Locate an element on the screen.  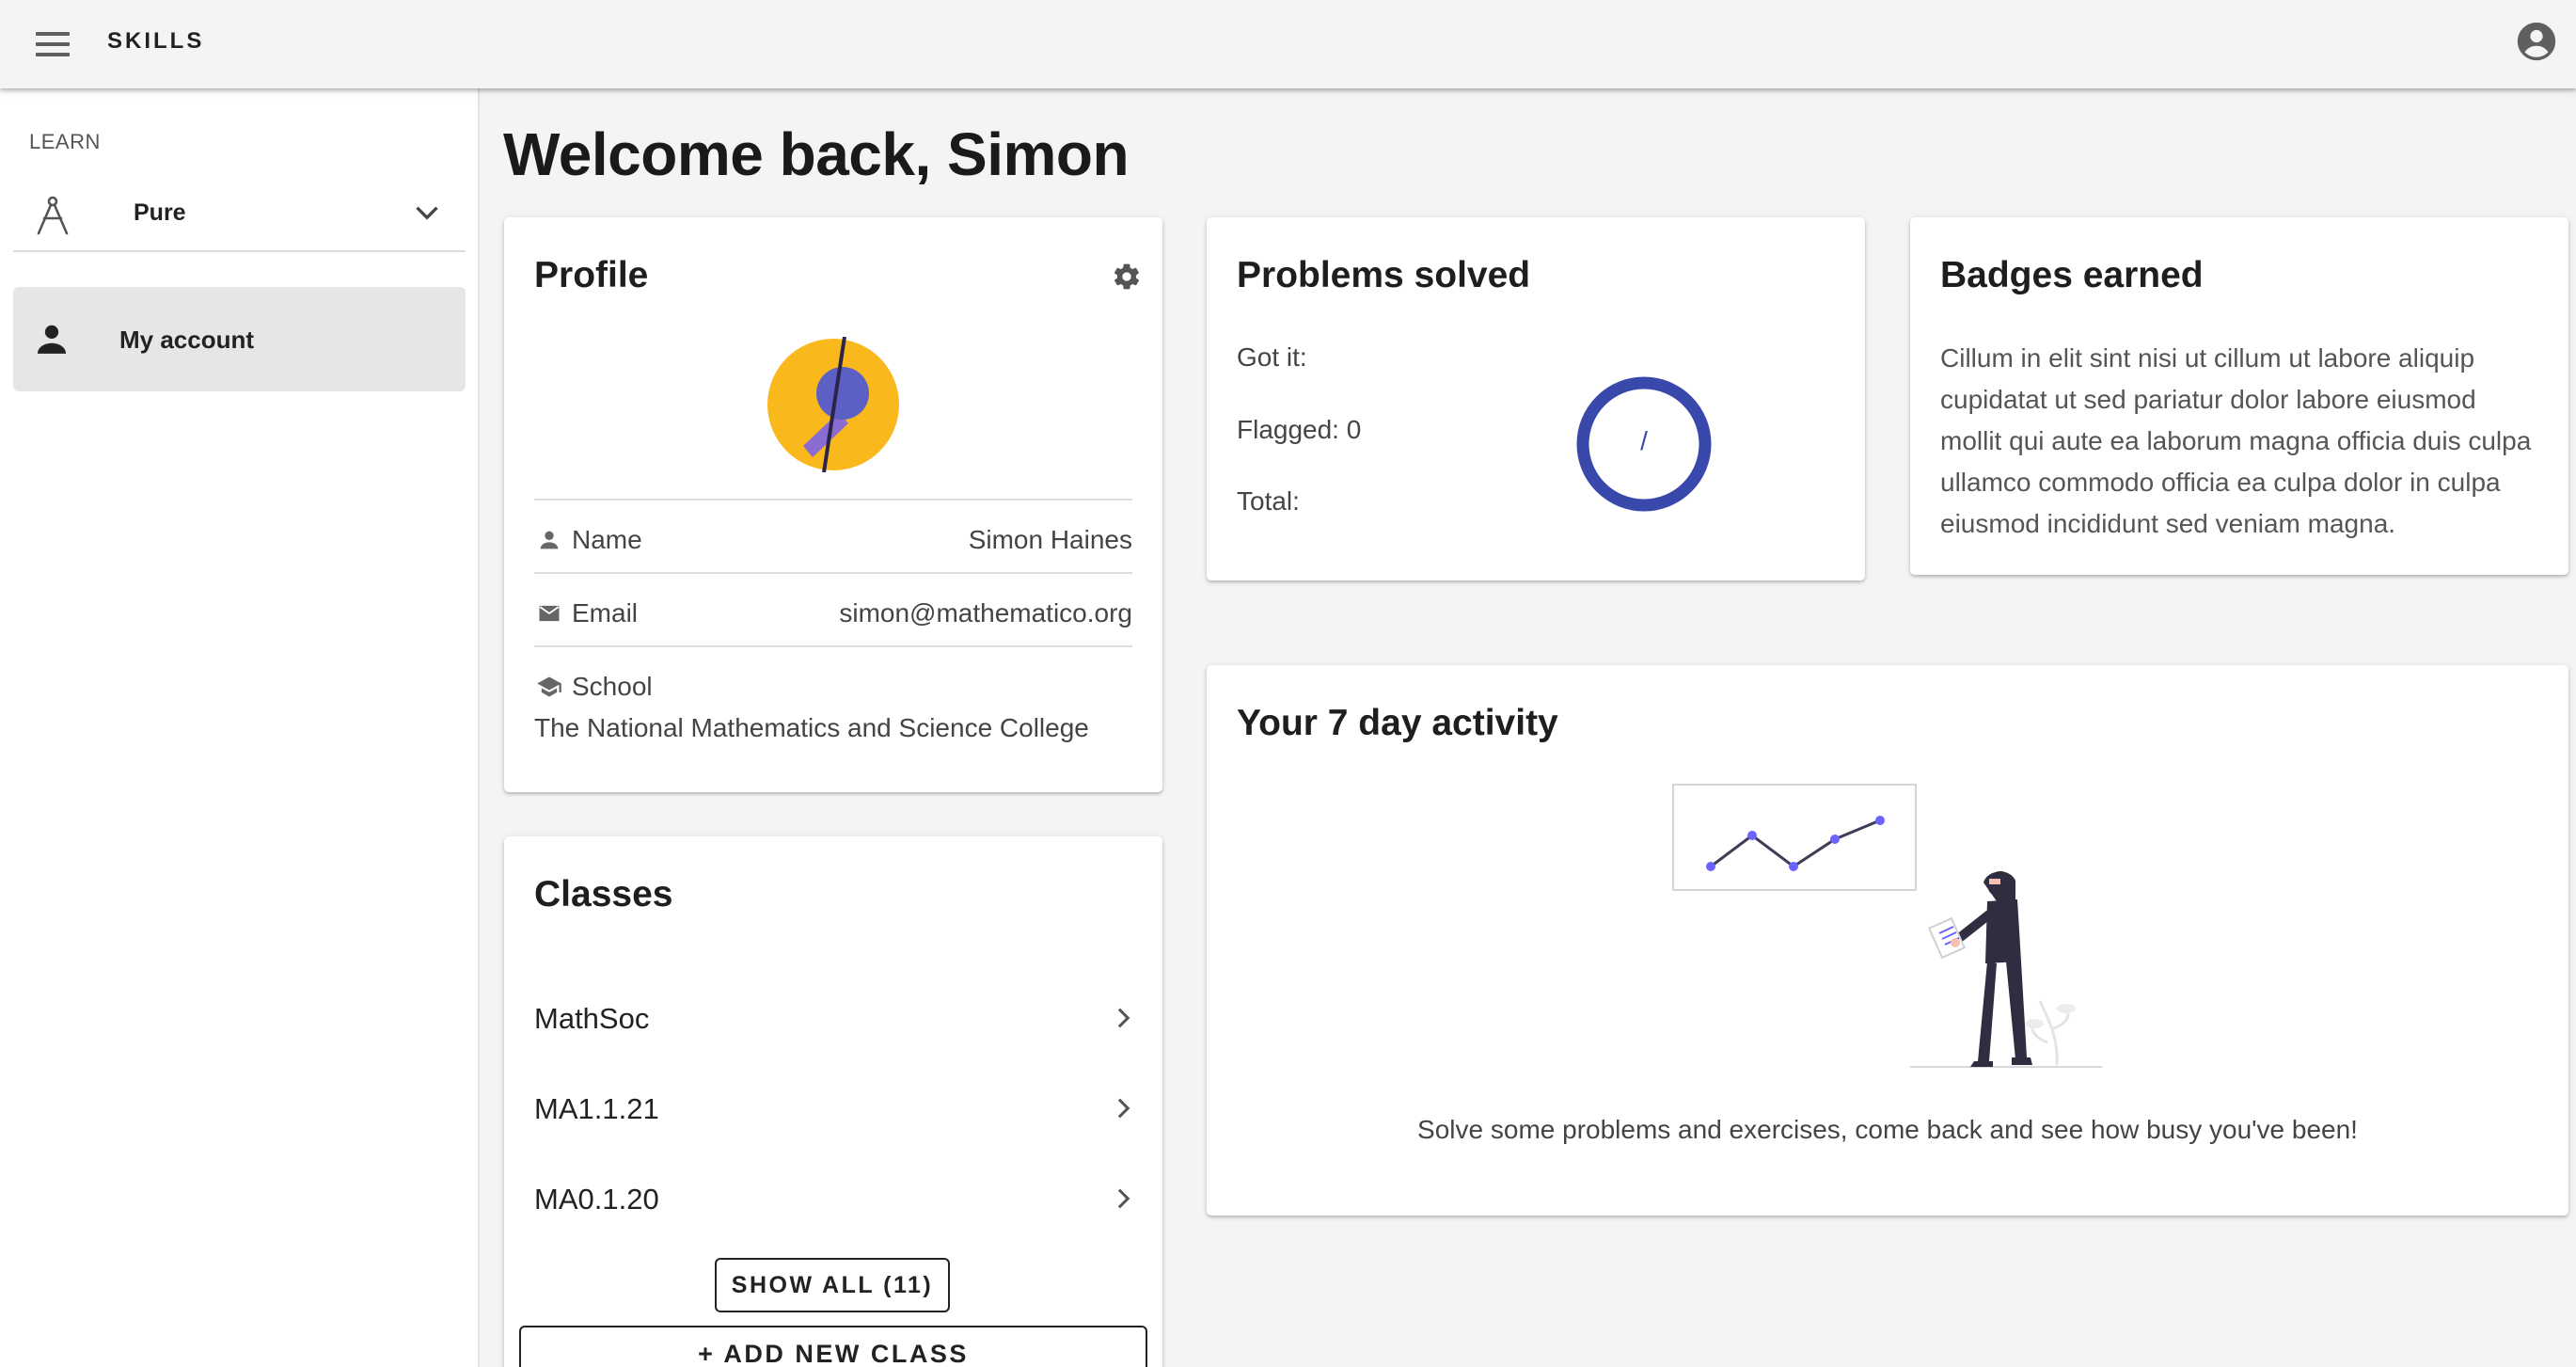
class-item: MA1.1.21 is located at coordinates (833, 1107).